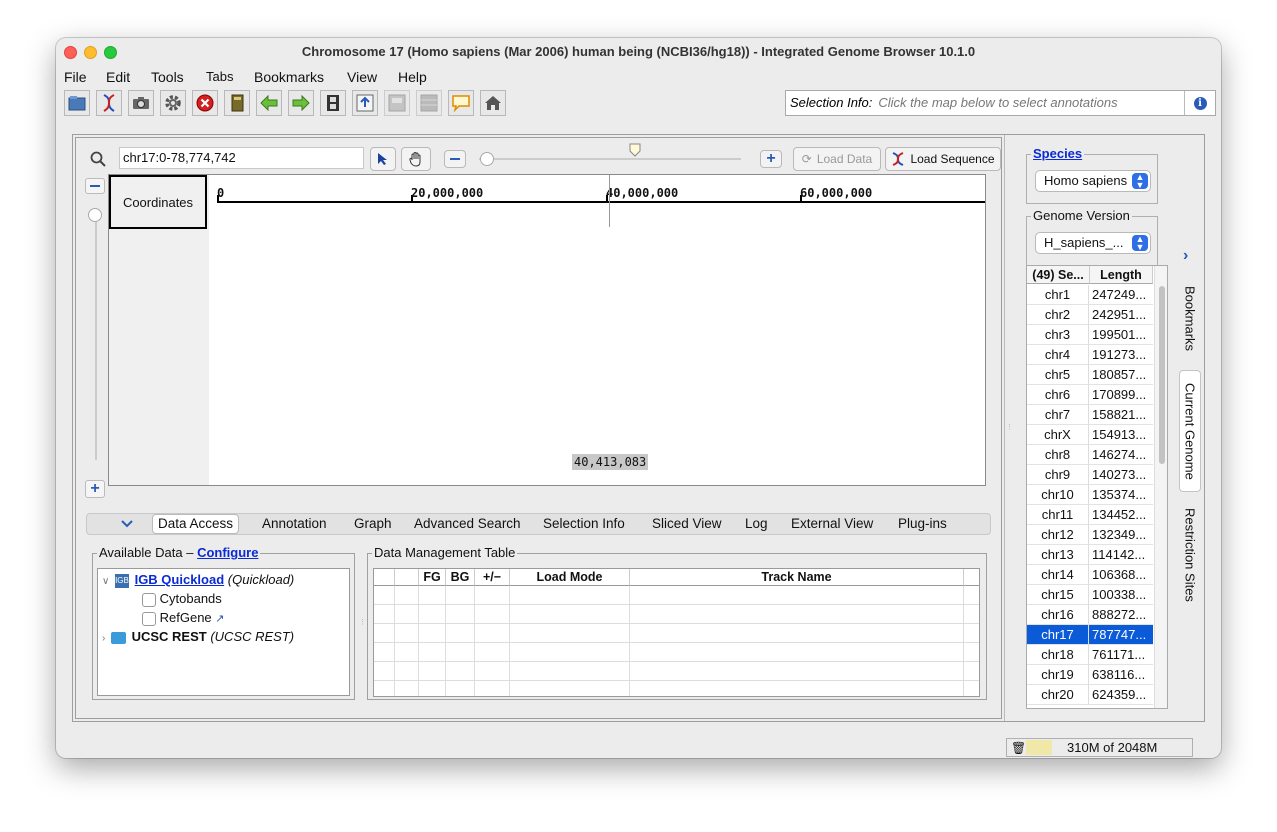  I want to click on panel-icon, so click(397, 103).